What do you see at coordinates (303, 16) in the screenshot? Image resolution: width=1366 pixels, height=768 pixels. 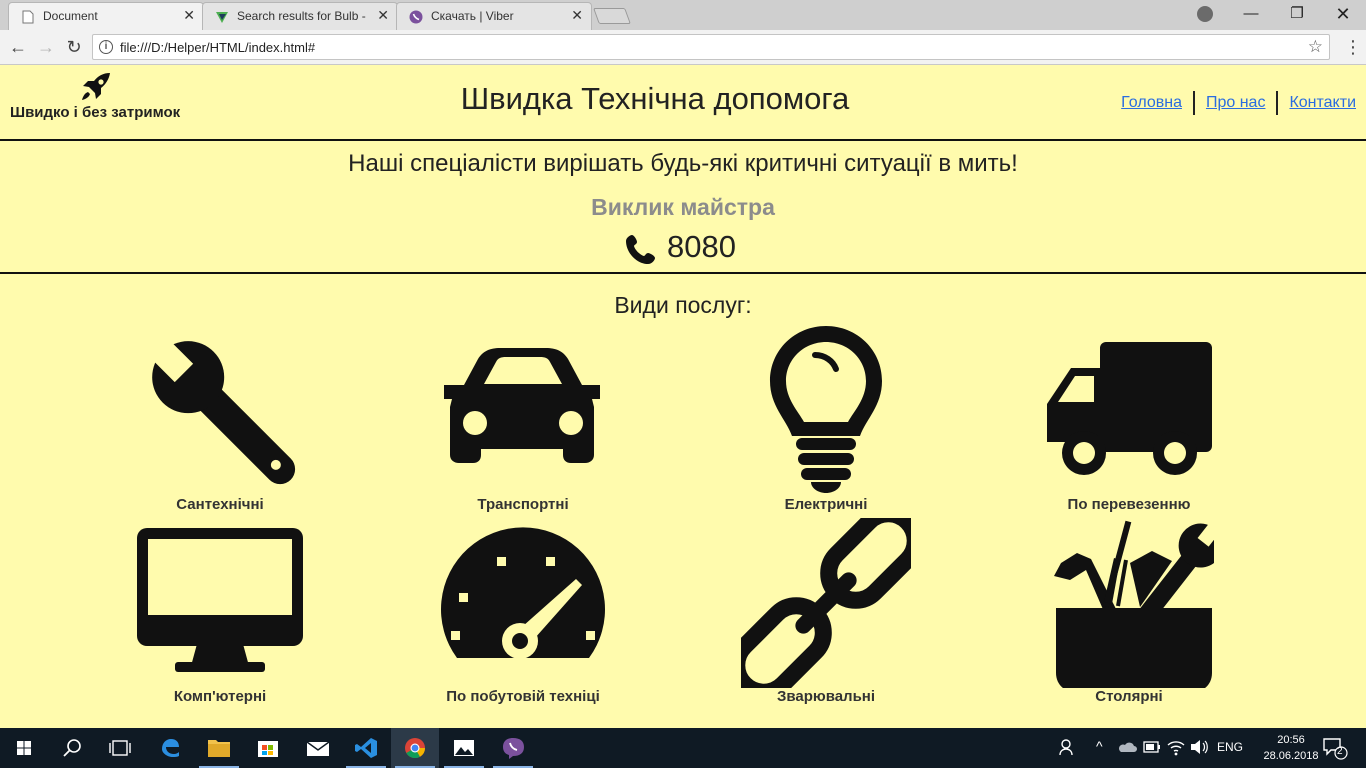 I see `tab-title: Search results for Bulb - F` at bounding box center [303, 16].